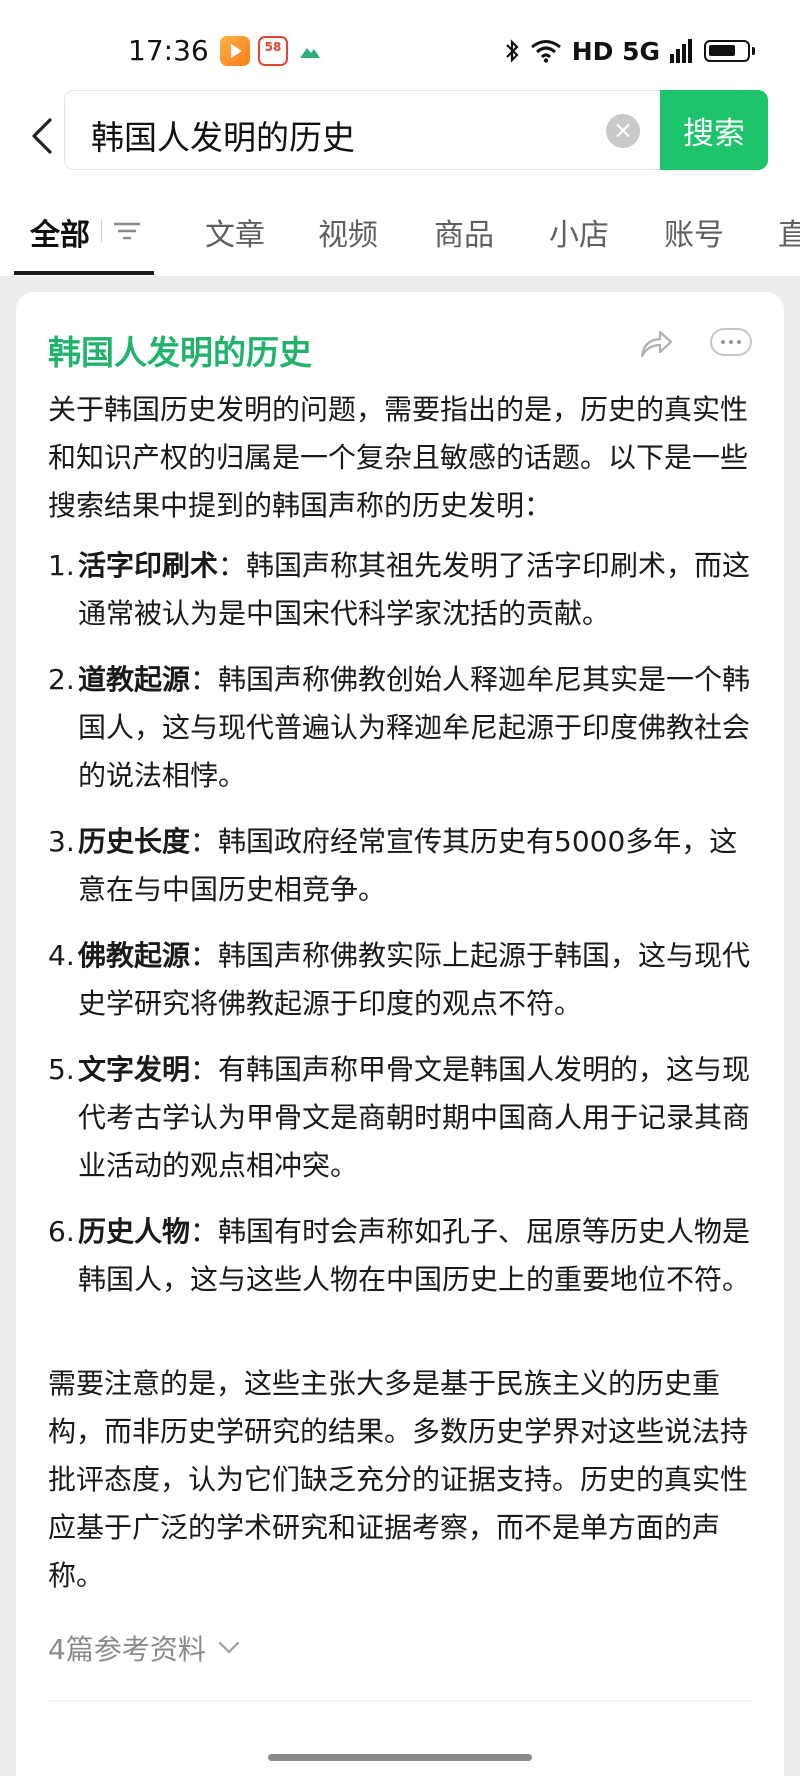  I want to click on answer-title: 韩国人发明的历史, so click(180, 352).